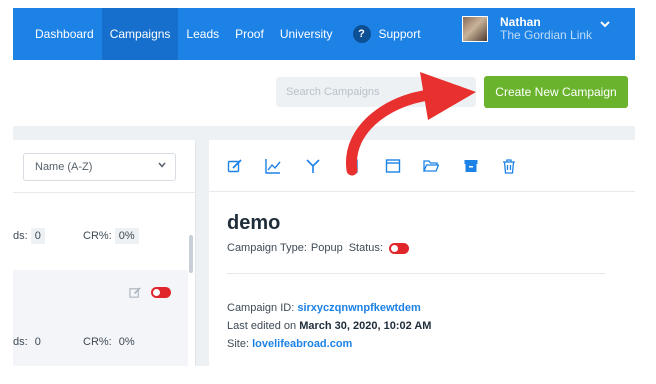  What do you see at coordinates (261, 308) in the screenshot?
I see `id-label: Campaign ID:` at bounding box center [261, 308].